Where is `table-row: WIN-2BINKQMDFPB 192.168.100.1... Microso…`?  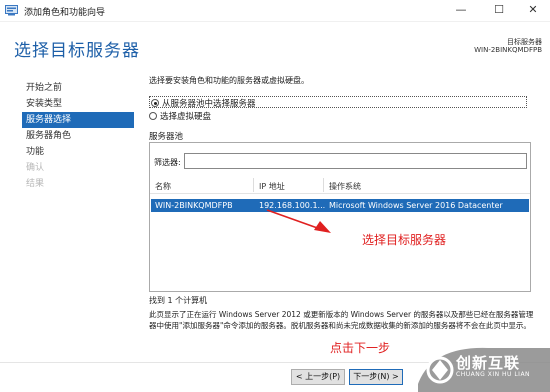
table-row: WIN-2BINKQMDFPB 192.168.100.1... Microso… is located at coordinates (340, 205).